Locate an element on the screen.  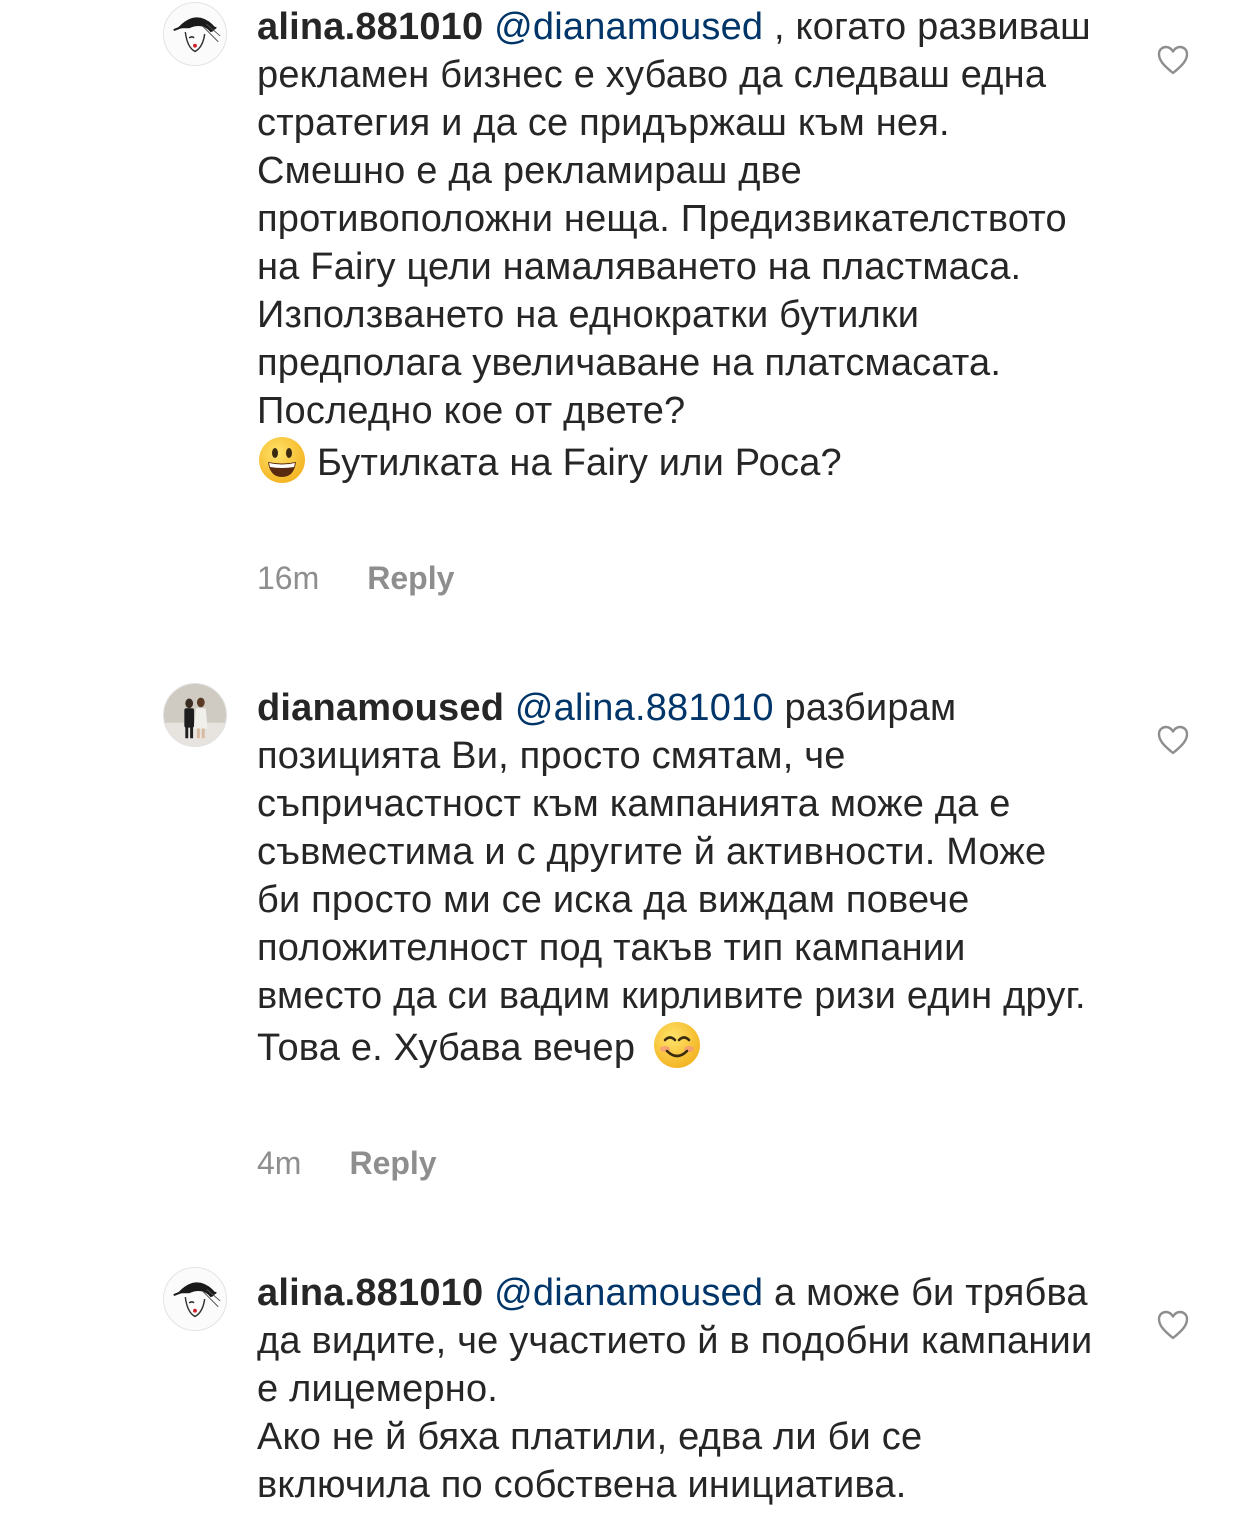
comment-mention: @alina.881010 is located at coordinates (644, 708).